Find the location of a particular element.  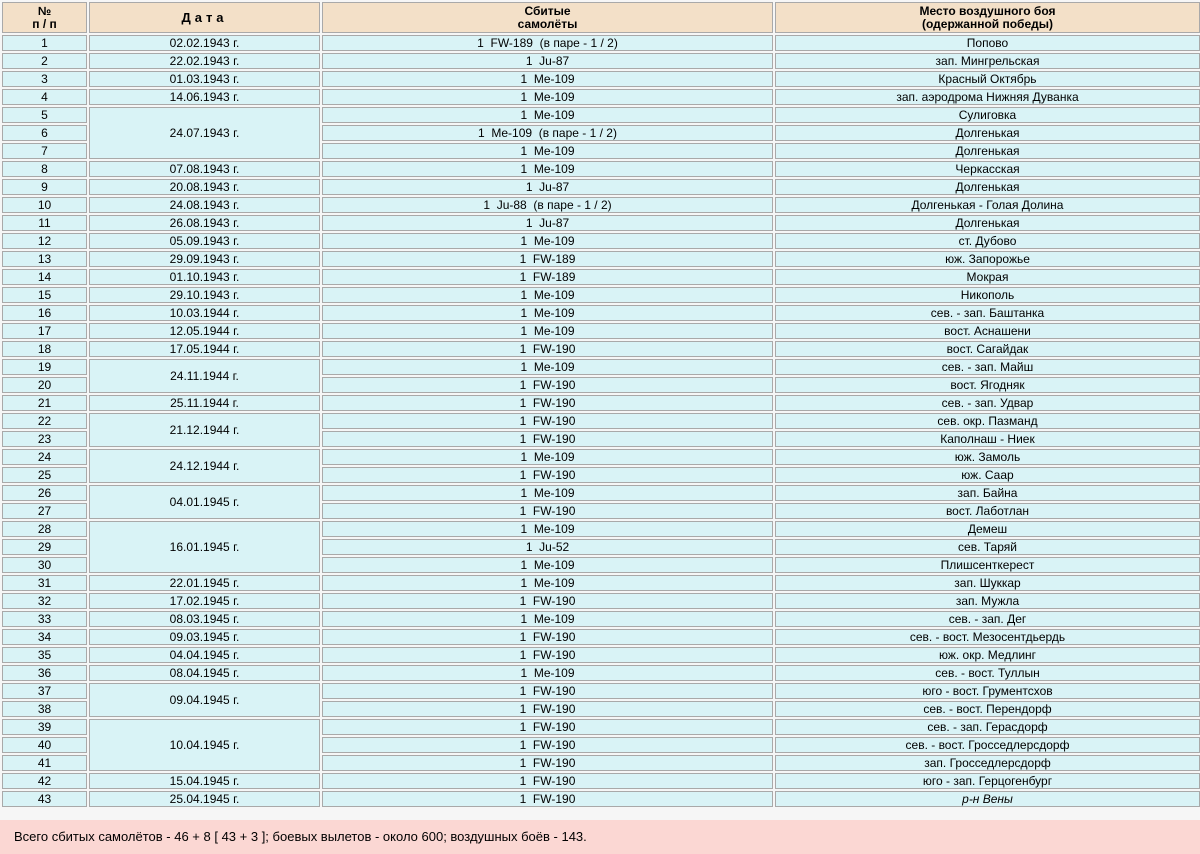

table-row: 32 17.02.1945 г. 1 FW-190 зап. Мужла is located at coordinates (601, 601).